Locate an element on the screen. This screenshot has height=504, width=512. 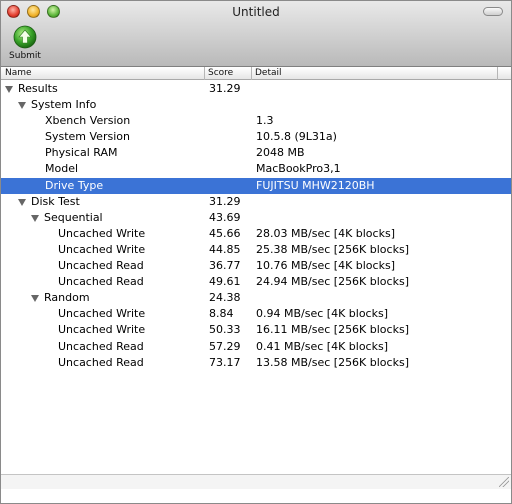
row-detail: 28.03 MB/sec [4K blocks] is located at coordinates (325, 233).